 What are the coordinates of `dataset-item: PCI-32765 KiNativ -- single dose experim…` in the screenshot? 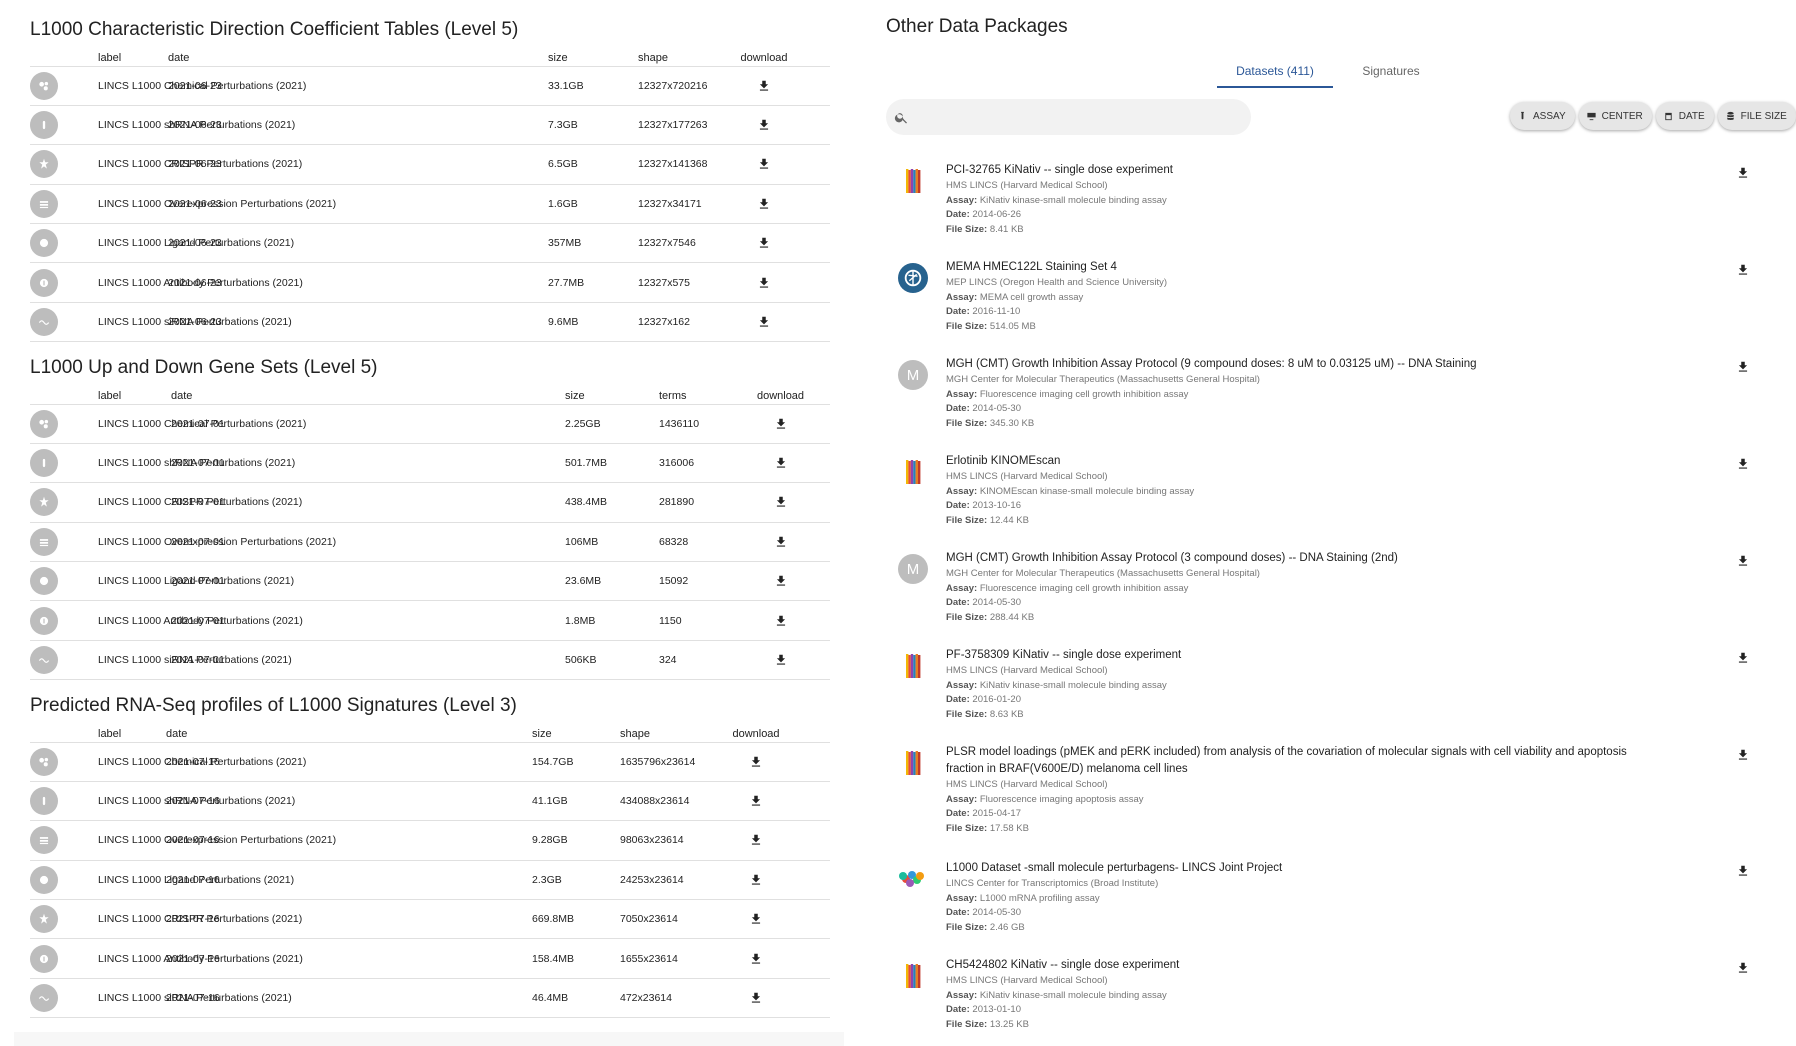 It's located at (1334, 213).